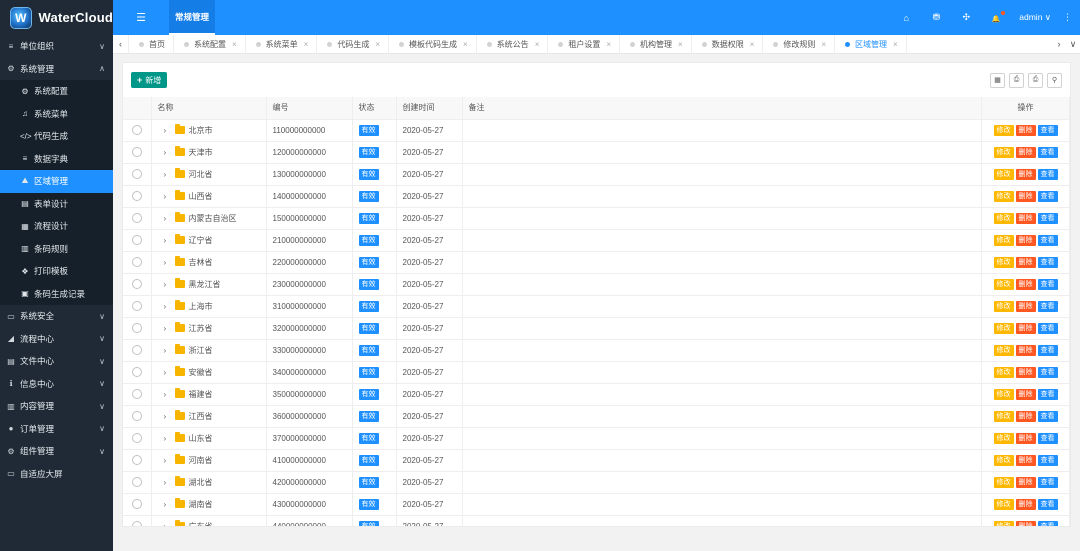 Image resolution: width=1080 pixels, height=551 pixels. I want to click on more-icon: ⋮, so click(1067, 17).